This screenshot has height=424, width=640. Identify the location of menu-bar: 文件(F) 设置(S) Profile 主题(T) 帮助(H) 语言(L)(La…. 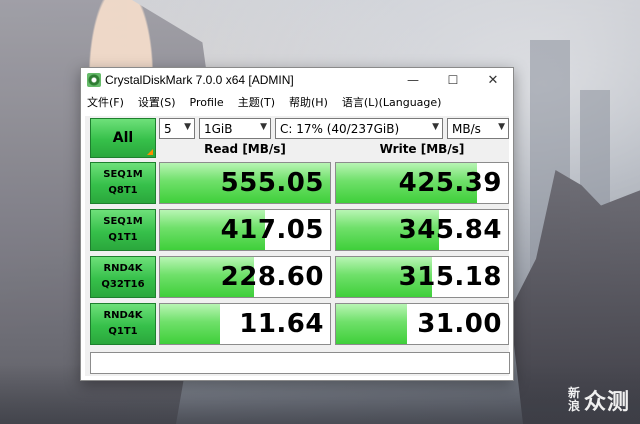
(297, 102).